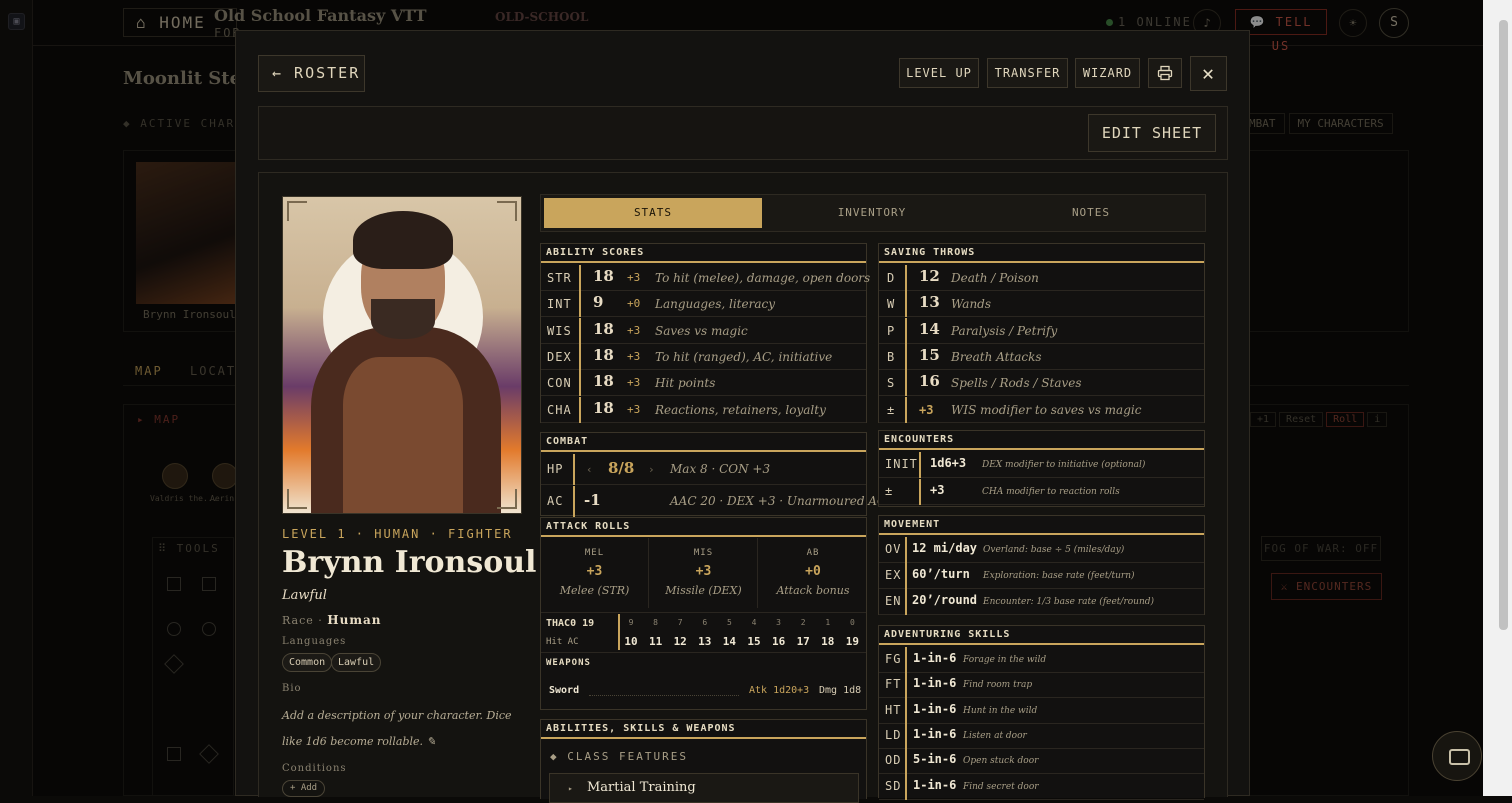 The height and width of the screenshot is (803, 1512). What do you see at coordinates (1041, 635) in the screenshot?
I see `adventuring-skills-title: ADVENTURING SKILLS` at bounding box center [1041, 635].